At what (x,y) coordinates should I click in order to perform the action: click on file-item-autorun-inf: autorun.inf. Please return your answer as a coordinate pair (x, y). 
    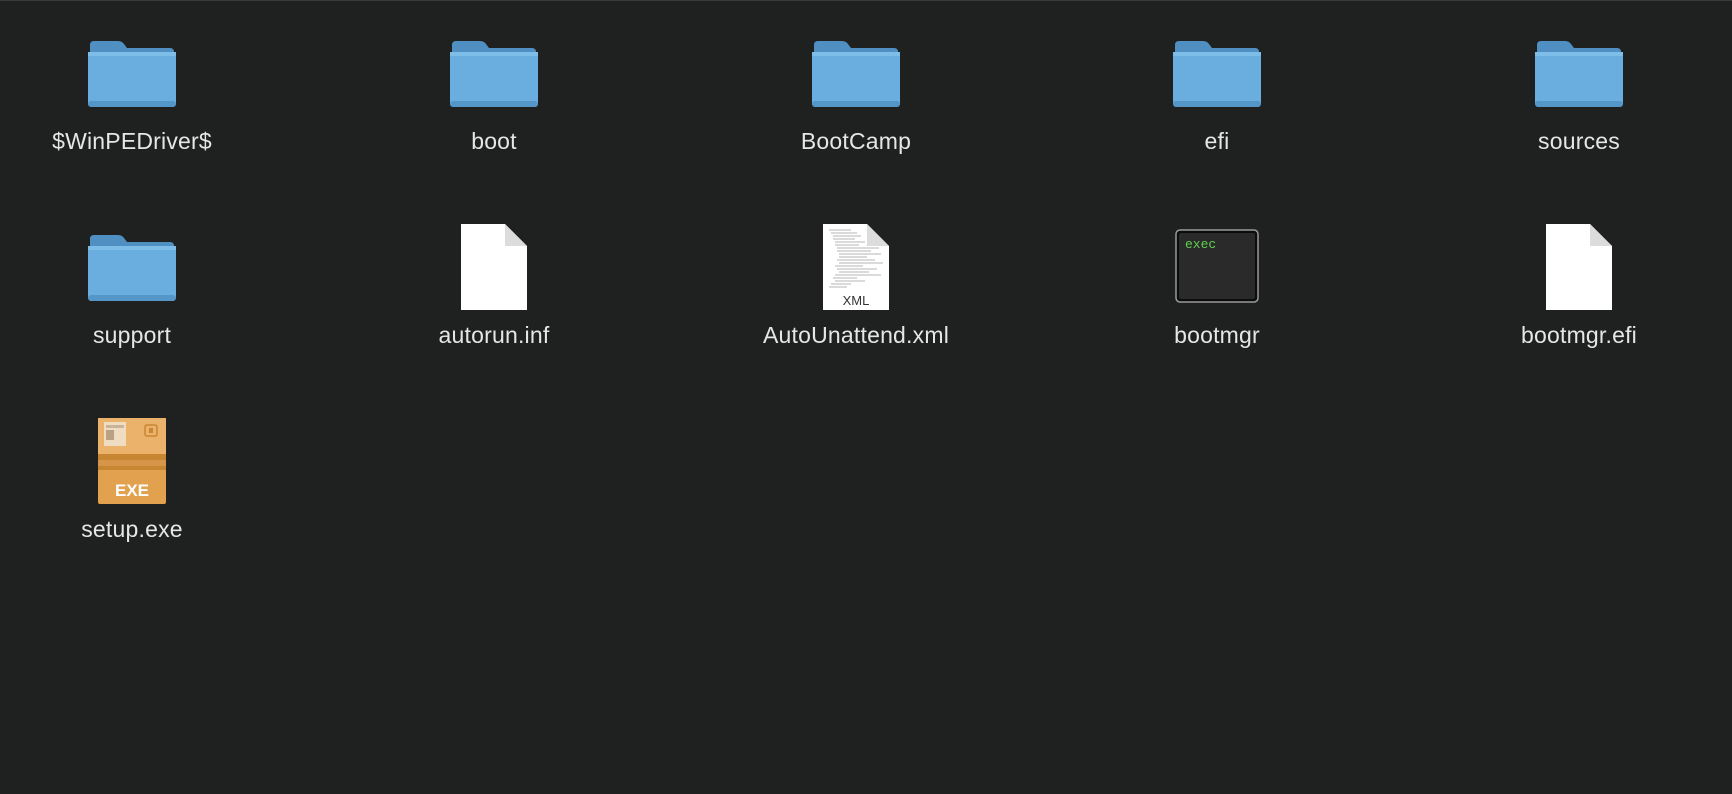
    Looking at the image, I should click on (494, 287).